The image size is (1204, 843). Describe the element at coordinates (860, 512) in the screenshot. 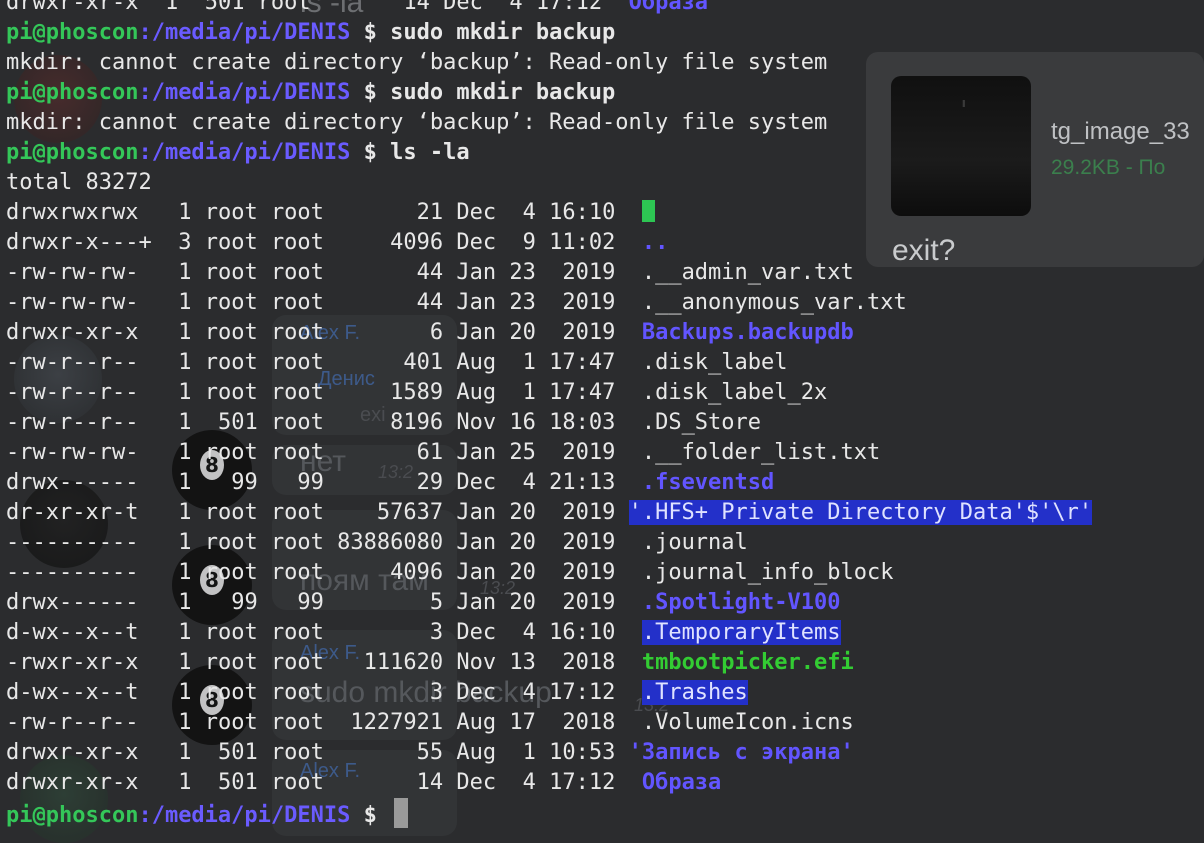

I see `file-name: '.HFS+ Private Directory Data'$'\r'` at that location.